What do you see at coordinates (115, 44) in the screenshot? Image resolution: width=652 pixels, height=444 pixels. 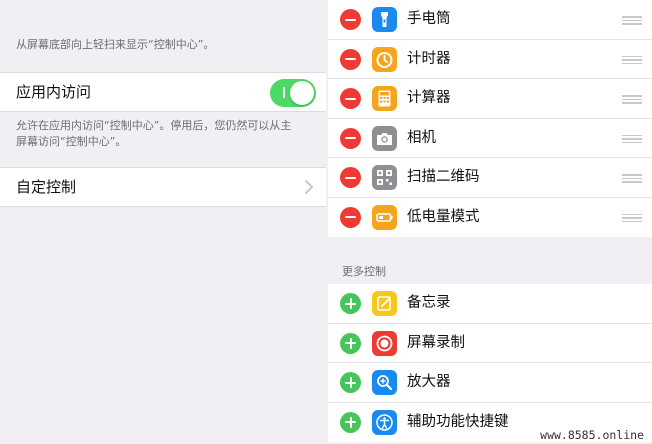 I see `swipe-instruction-note: 从屏幕底部向上轻扫来显示“控制中心”。` at bounding box center [115, 44].